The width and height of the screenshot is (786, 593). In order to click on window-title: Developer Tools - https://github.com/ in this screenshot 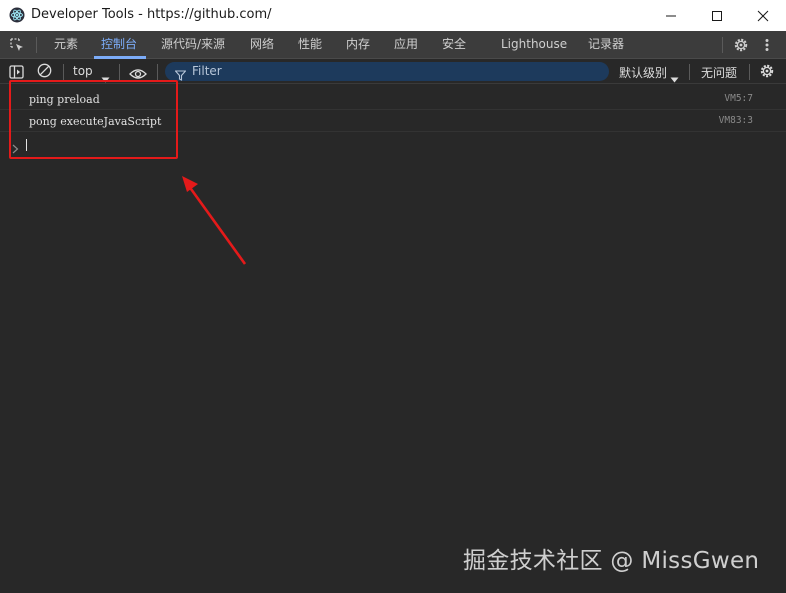, I will do `click(151, 14)`.